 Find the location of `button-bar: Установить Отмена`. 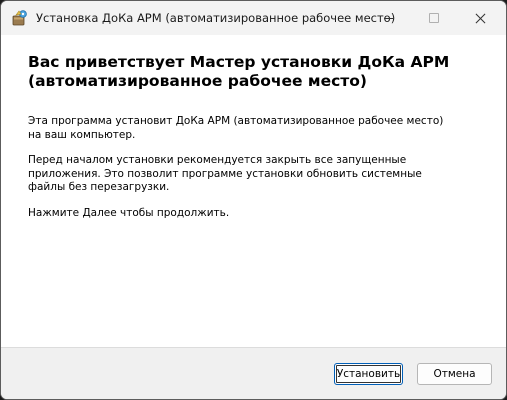

button-bar: Установить Отмена is located at coordinates (253, 373).